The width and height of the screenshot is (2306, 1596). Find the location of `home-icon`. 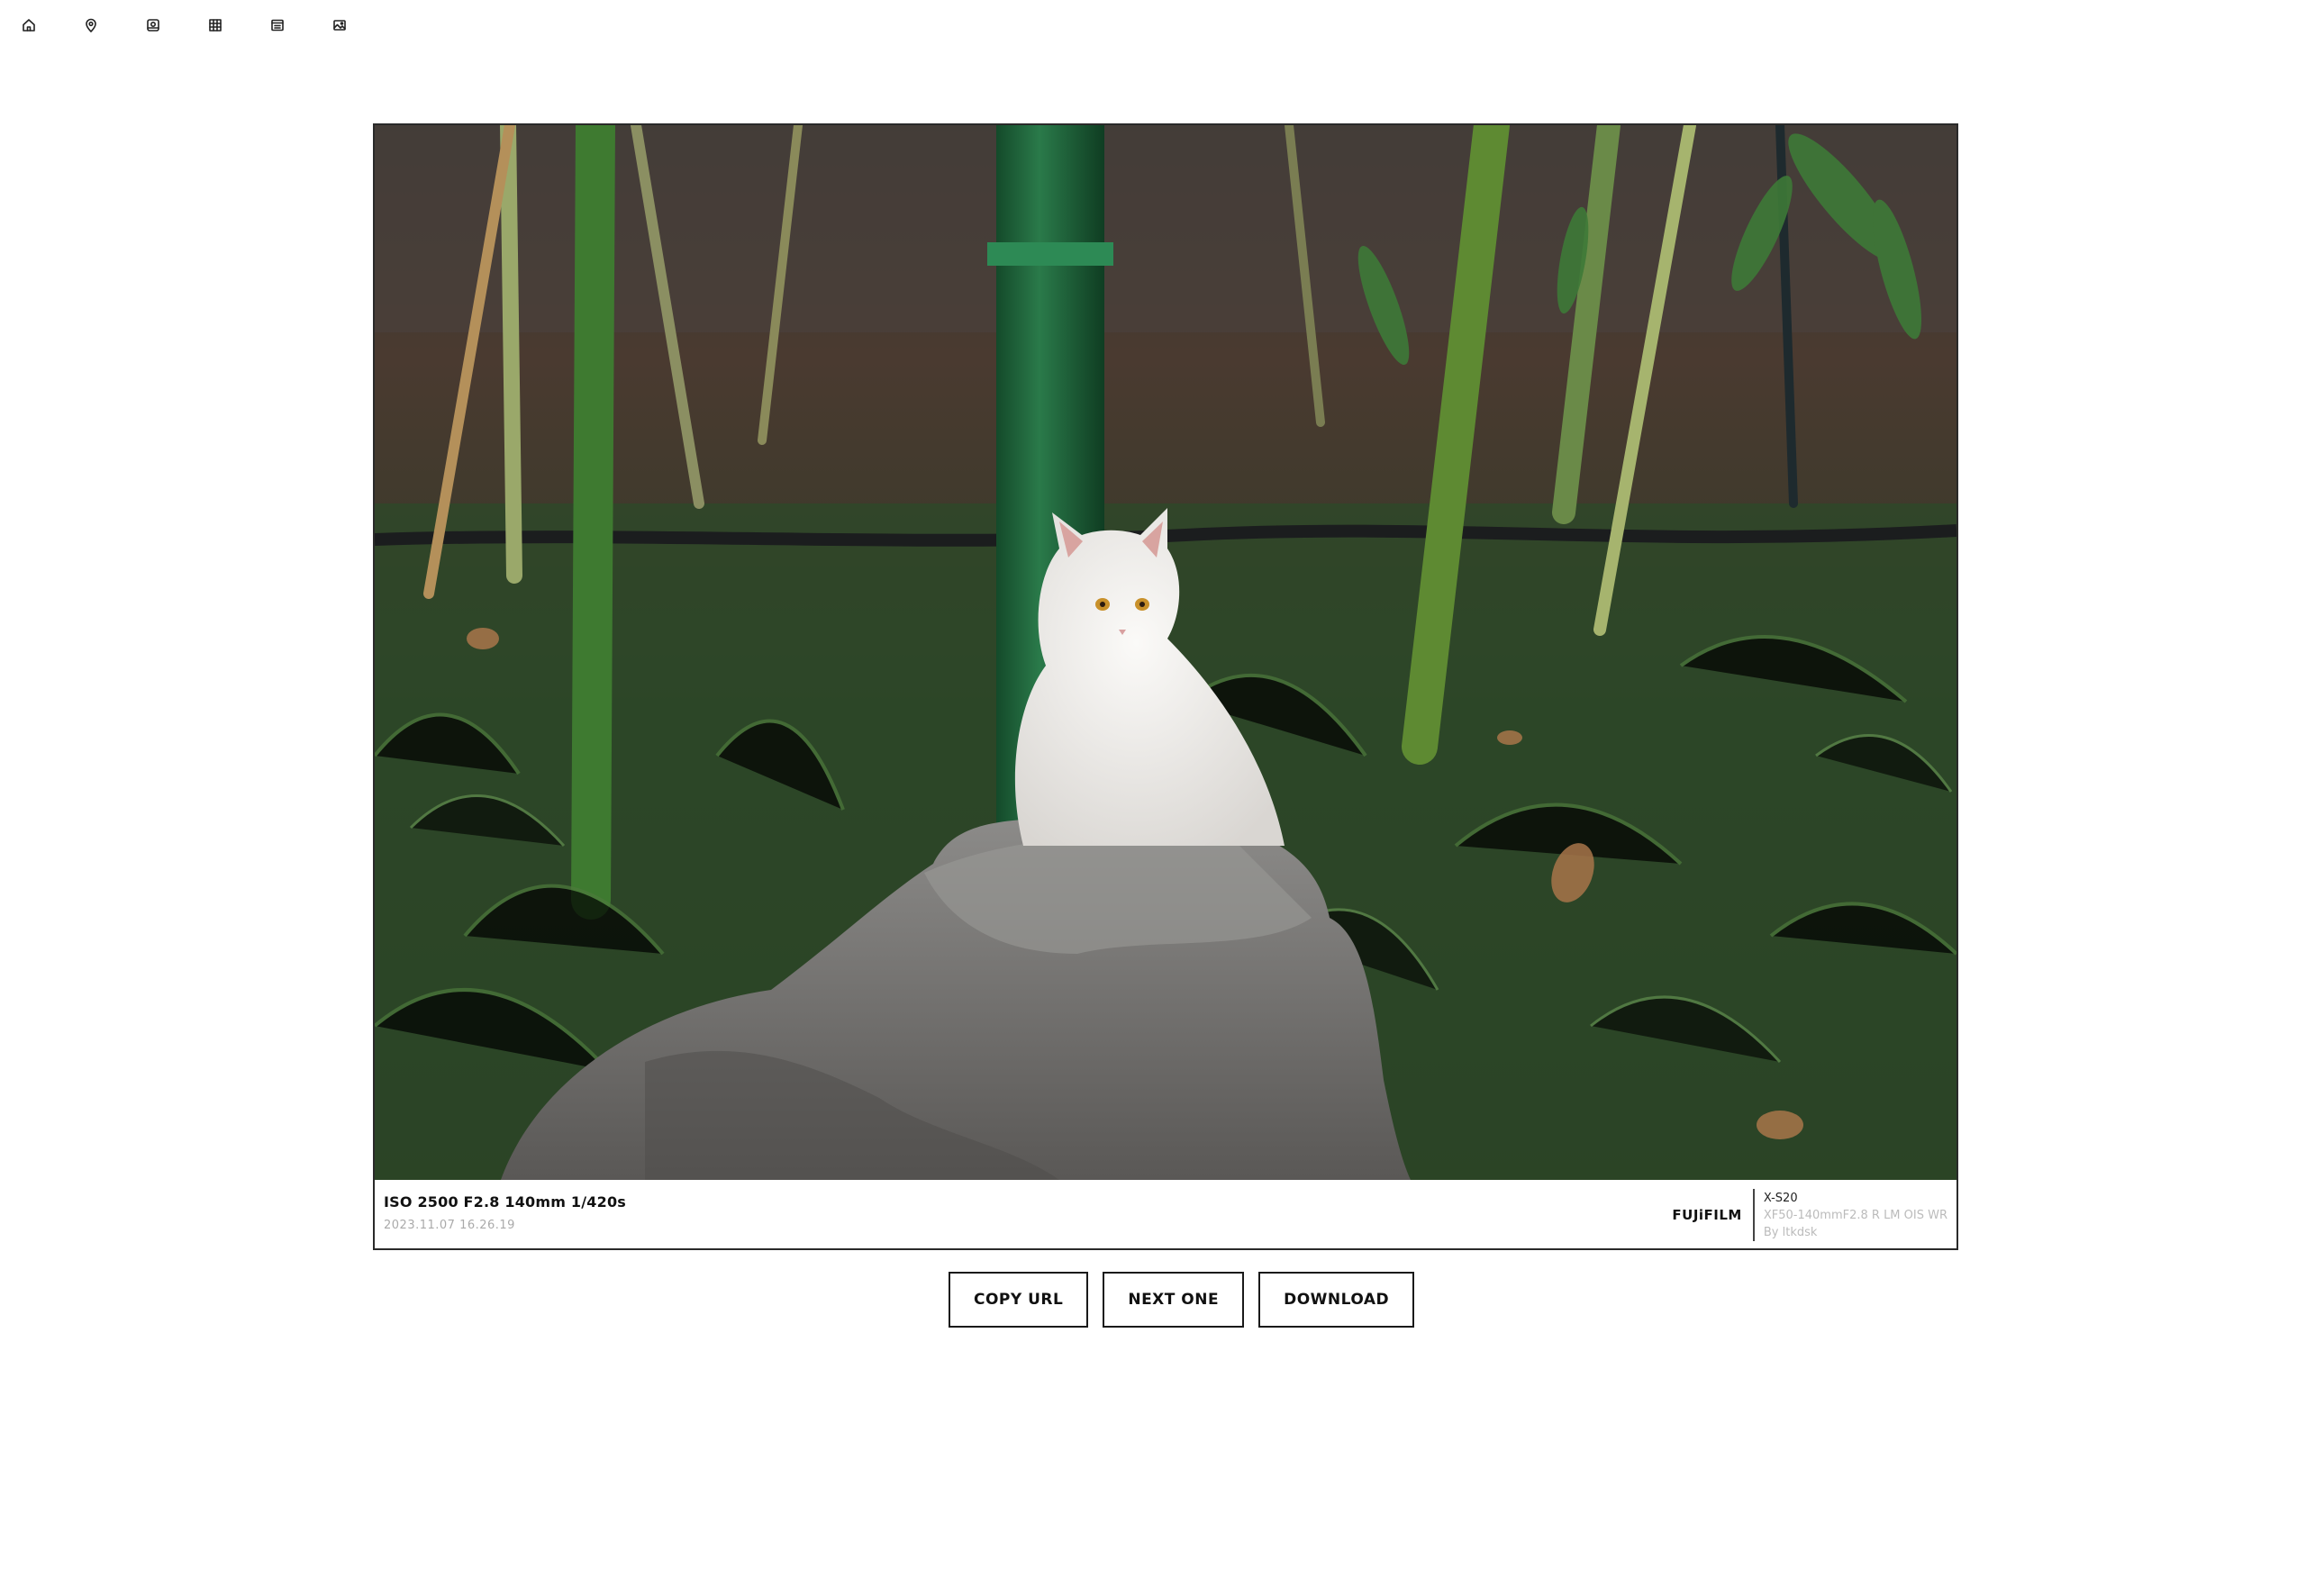

home-icon is located at coordinates (29, 25).